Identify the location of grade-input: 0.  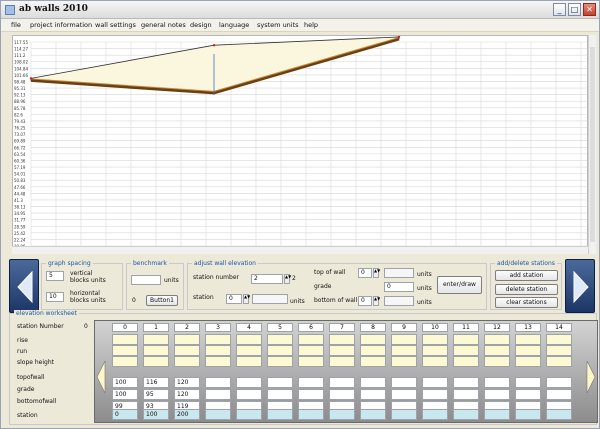
(399, 287).